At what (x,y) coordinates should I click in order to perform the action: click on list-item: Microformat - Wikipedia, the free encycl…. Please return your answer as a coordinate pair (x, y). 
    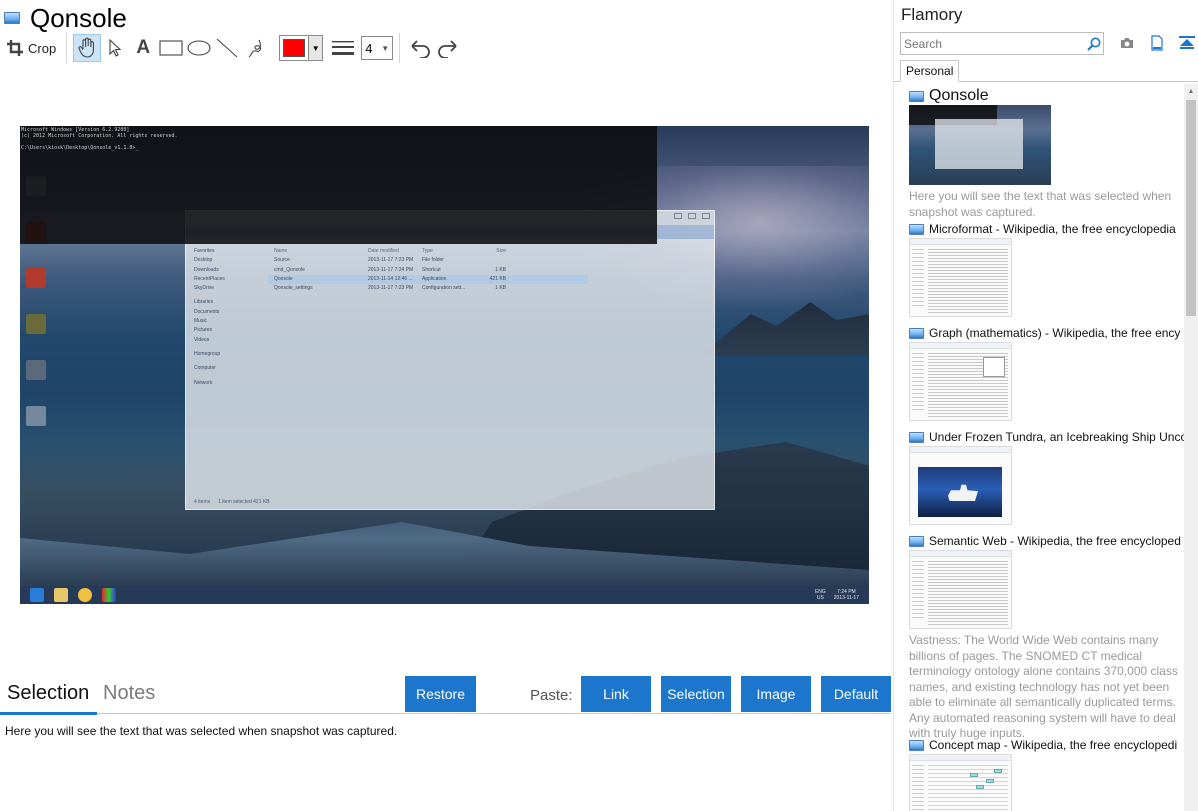
    Looking at the image, I should click on (1046, 269).